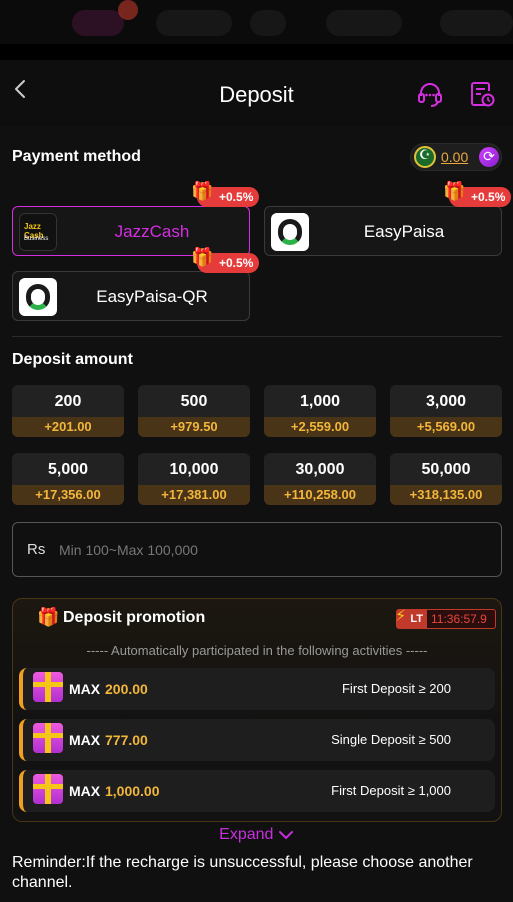  Describe the element at coordinates (391, 790) in the screenshot. I see `promotion-condition: First Deposit ≥ 1,000` at that location.